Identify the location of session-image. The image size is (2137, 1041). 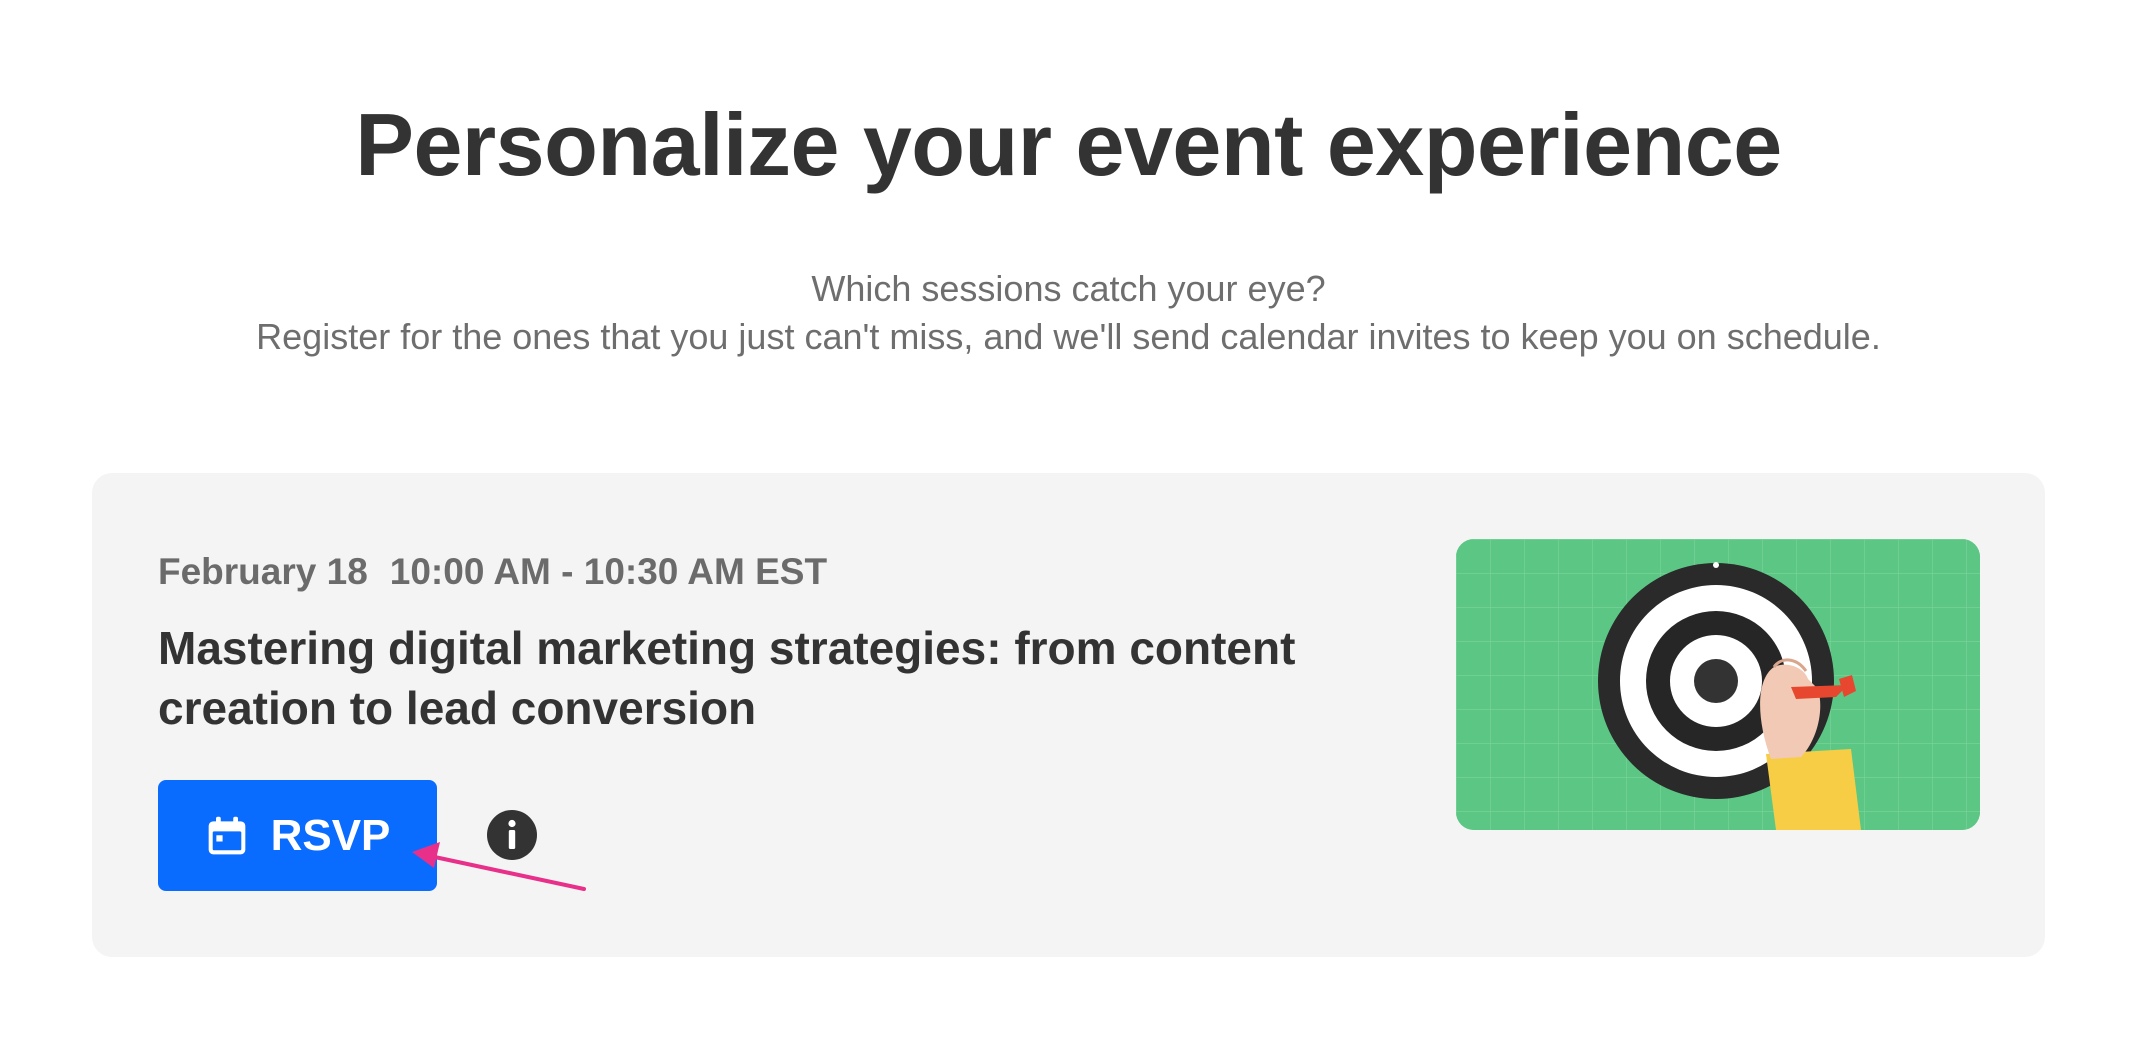
(1718, 684).